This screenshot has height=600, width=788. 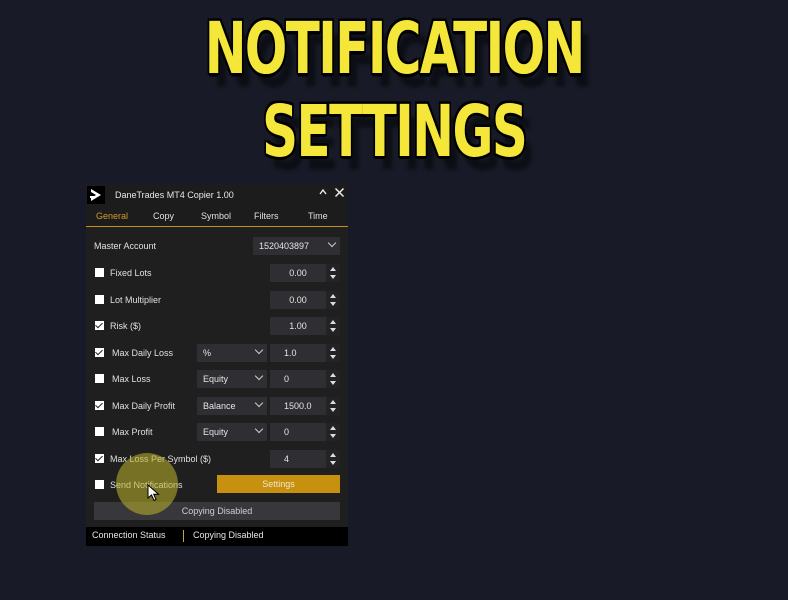 I want to click on max-profit-spinner, so click(x=333, y=432).